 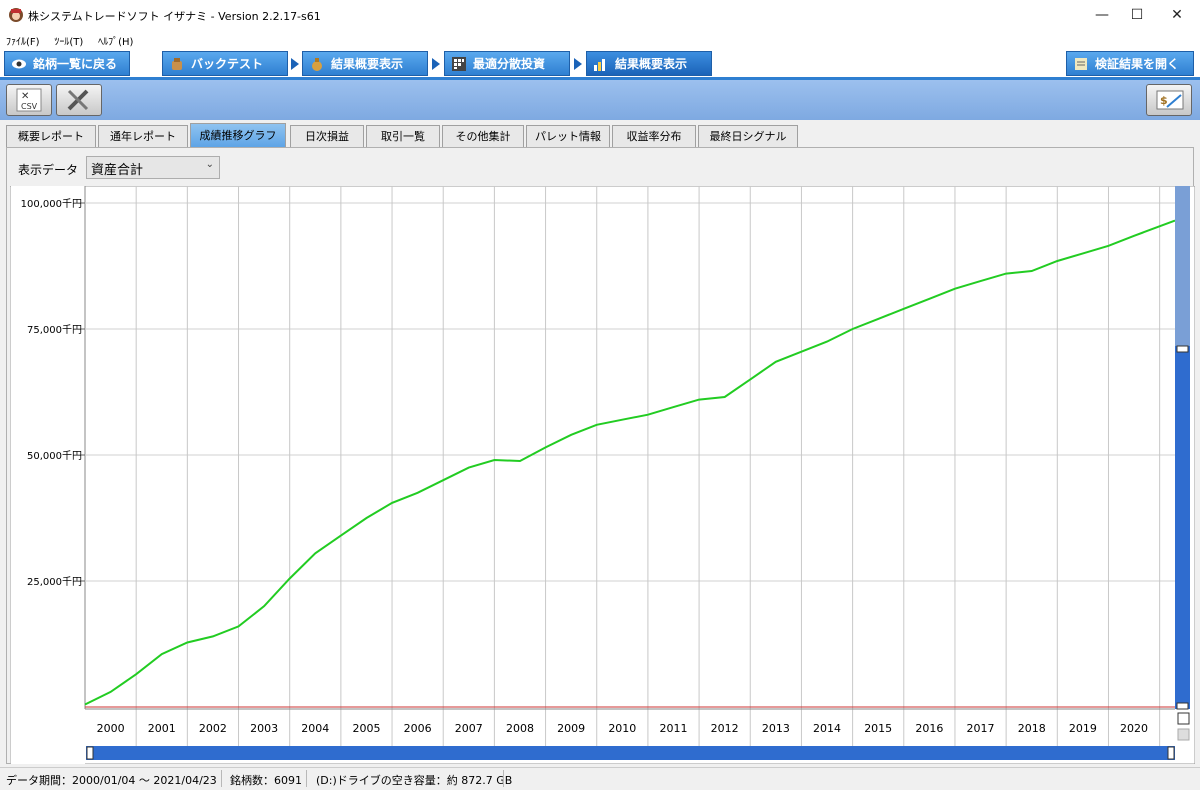 I want to click on x-tick-label: 2016, so click(x=929, y=728).